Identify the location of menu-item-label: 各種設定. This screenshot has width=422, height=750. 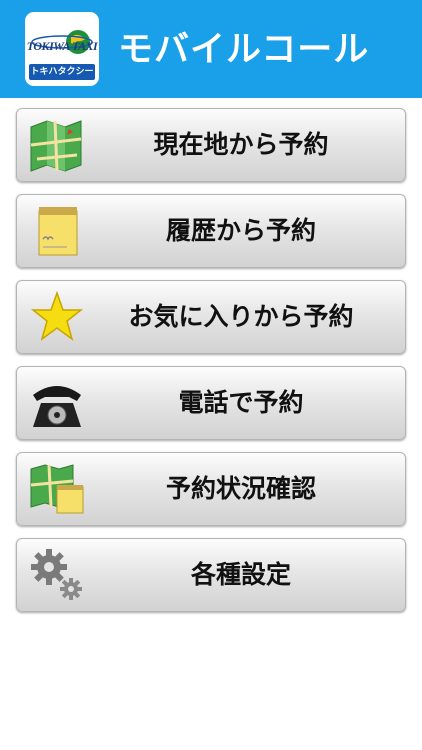
(240, 574).